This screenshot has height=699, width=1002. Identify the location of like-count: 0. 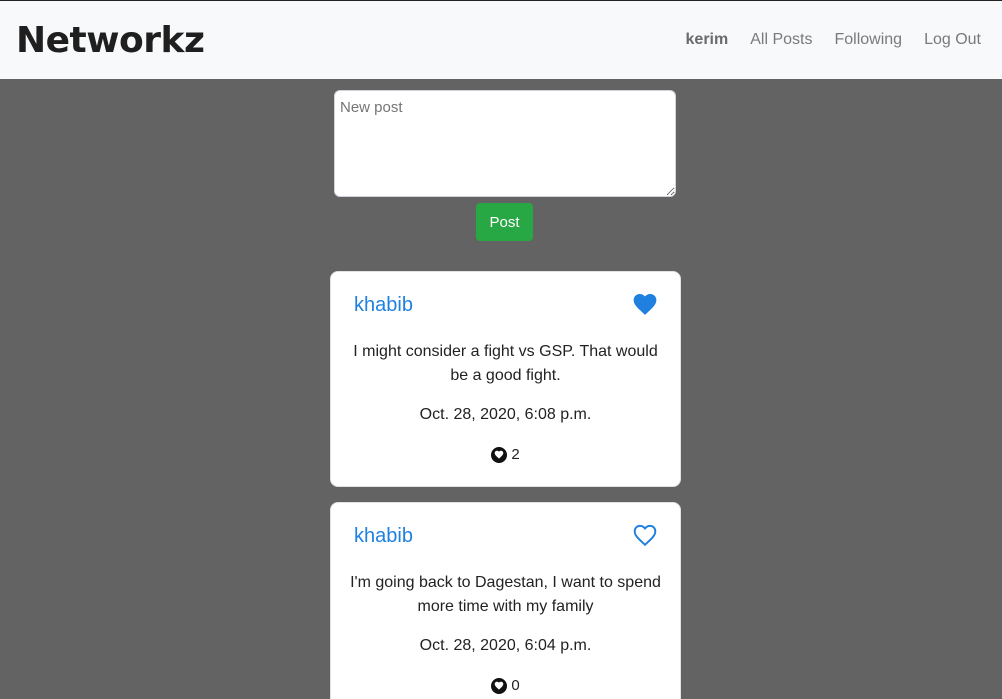
(515, 685).